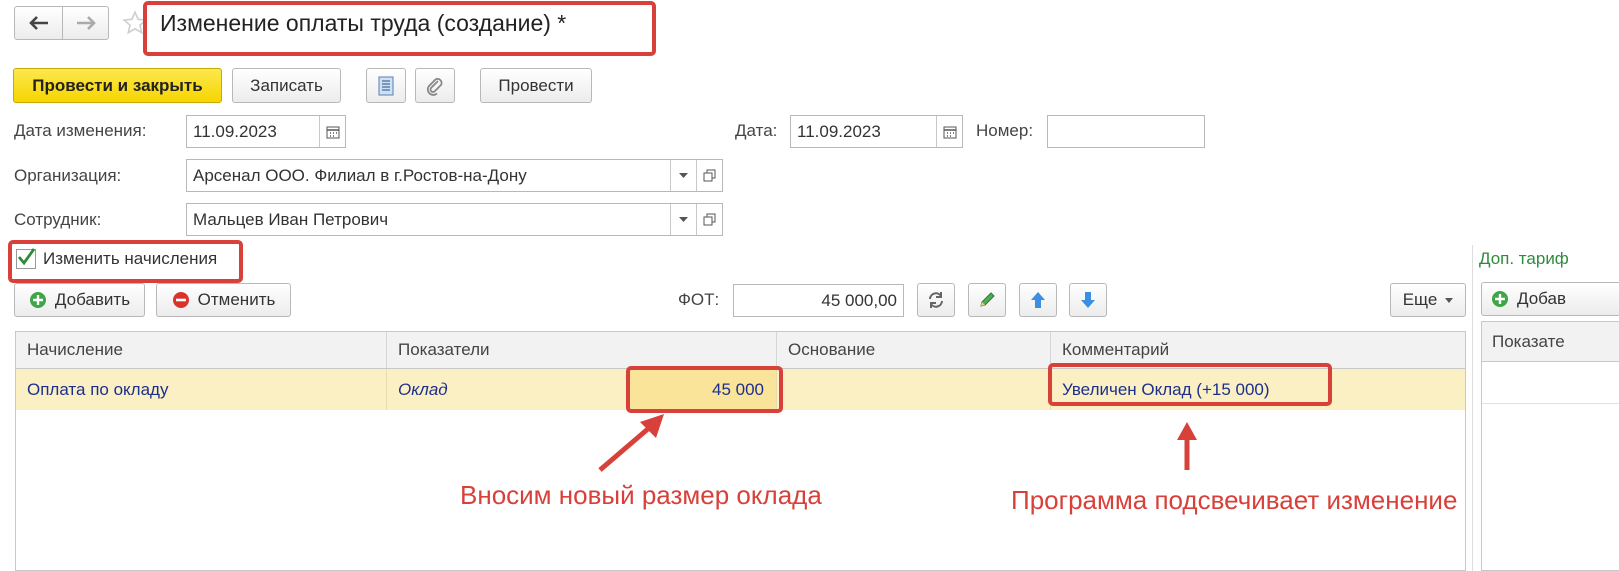 The height and width of the screenshot is (571, 1619). Describe the element at coordinates (399, 28) in the screenshot. I see `title-highlight` at that location.